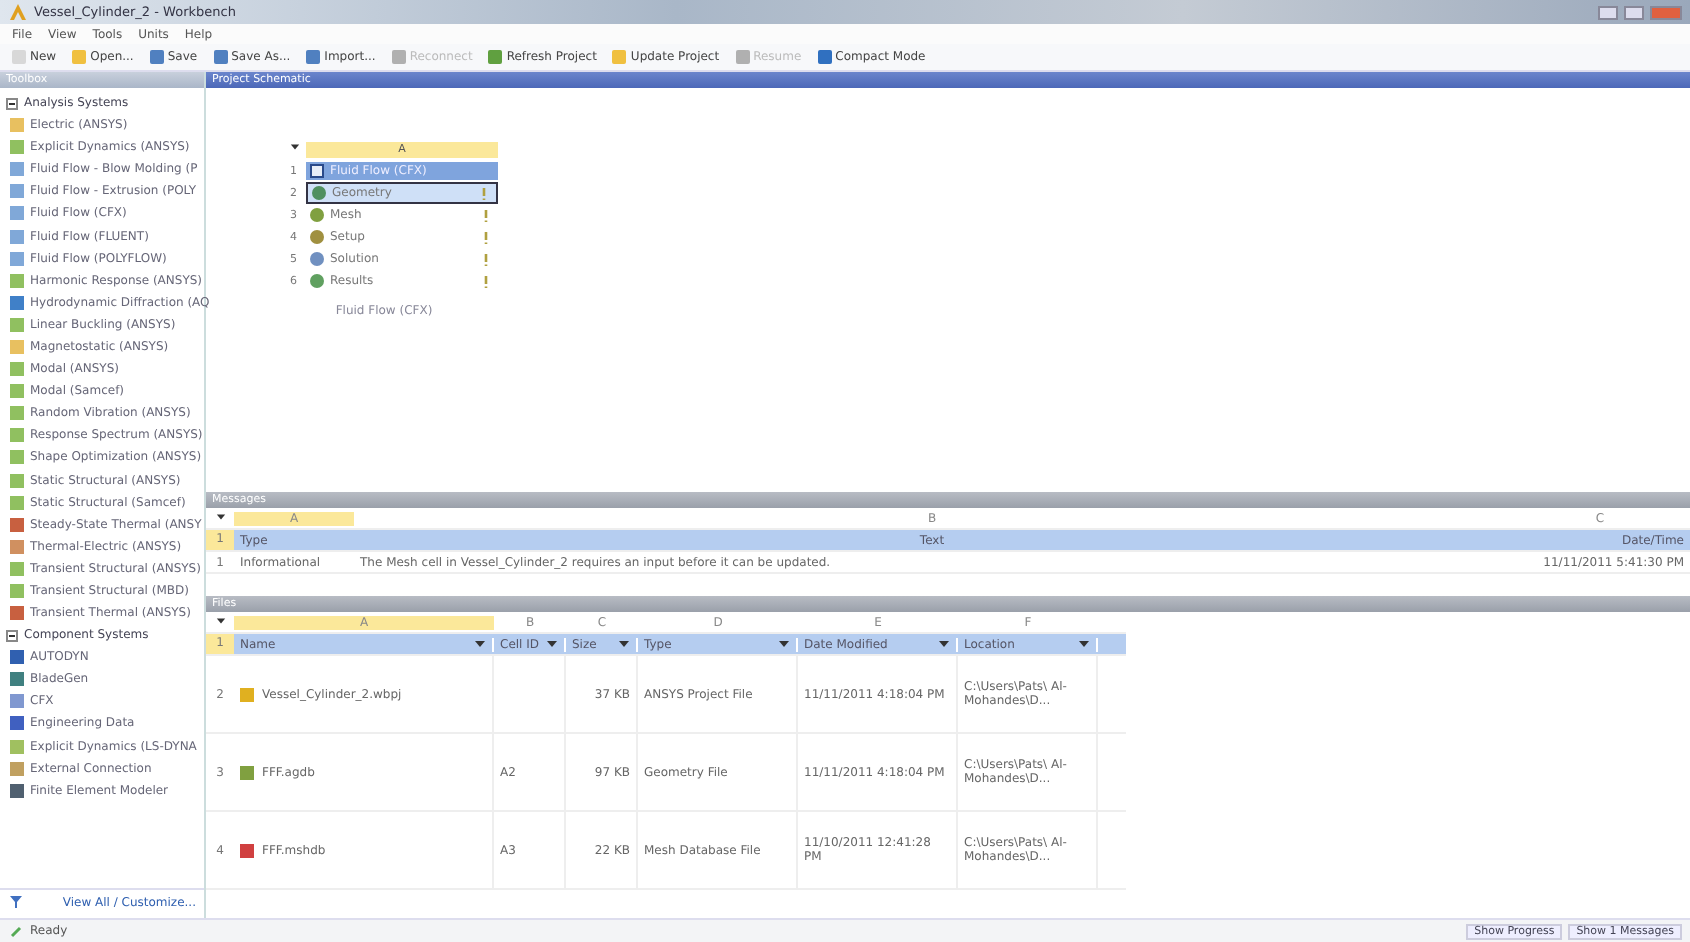 This screenshot has width=1690, height=942. What do you see at coordinates (16, 902) in the screenshot?
I see `filter-icon` at bounding box center [16, 902].